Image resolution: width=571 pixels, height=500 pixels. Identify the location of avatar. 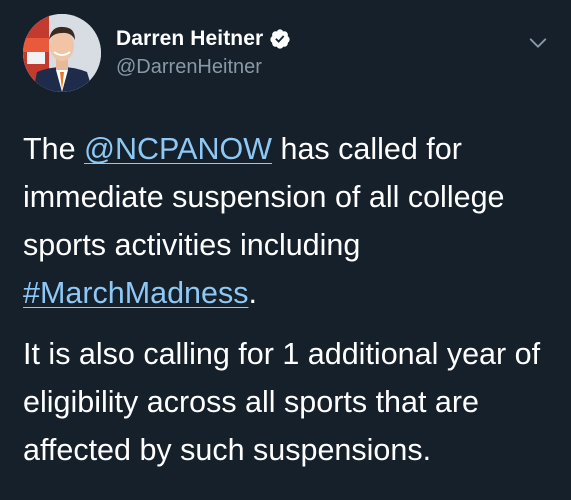
(62, 53).